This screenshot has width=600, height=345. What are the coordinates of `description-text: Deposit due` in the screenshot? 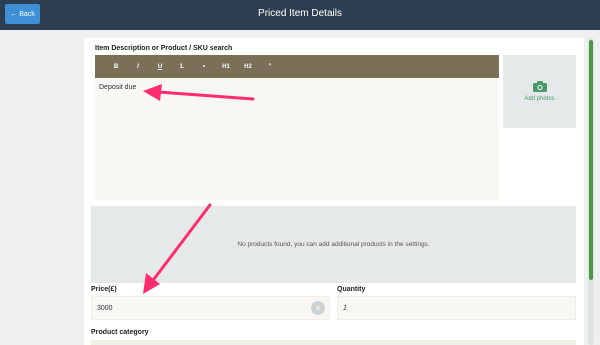 It's located at (118, 87).